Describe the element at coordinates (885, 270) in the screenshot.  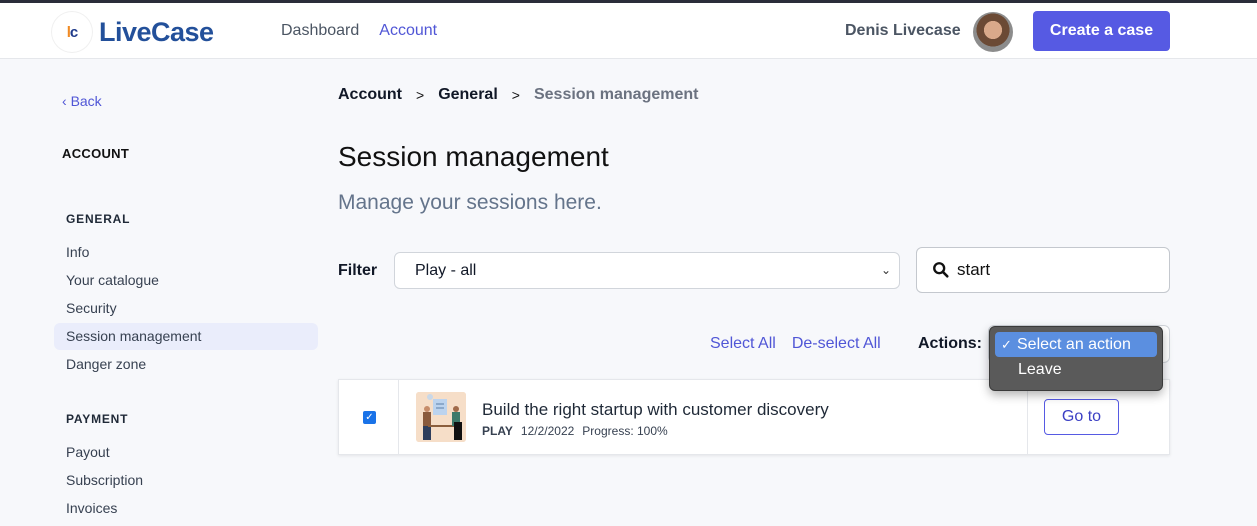
I see `chevron-down-icon: ⌄` at that location.